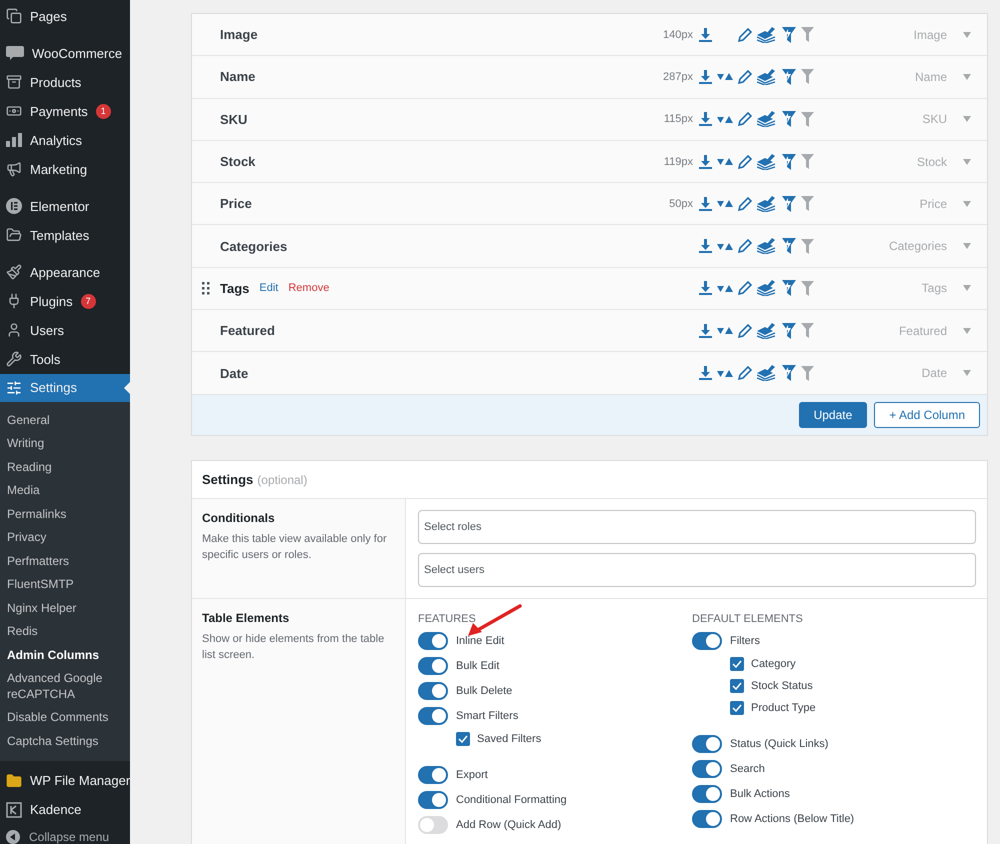  What do you see at coordinates (65, 53) in the screenshot?
I see `menu-item: WooCommerce` at bounding box center [65, 53].